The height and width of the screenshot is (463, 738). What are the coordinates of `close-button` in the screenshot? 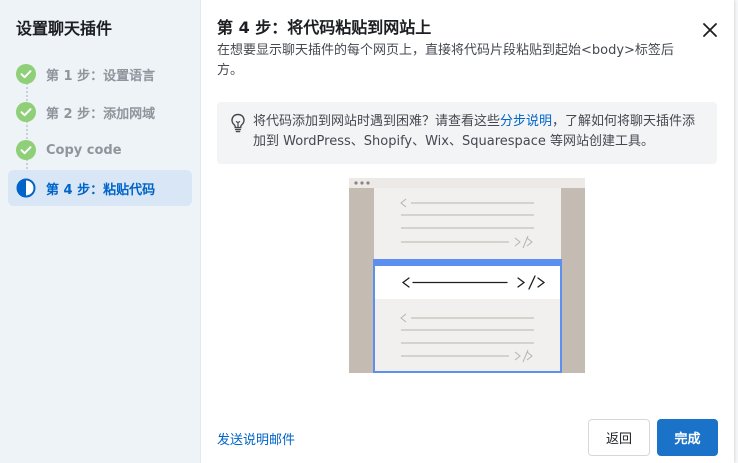 It's located at (710, 30).